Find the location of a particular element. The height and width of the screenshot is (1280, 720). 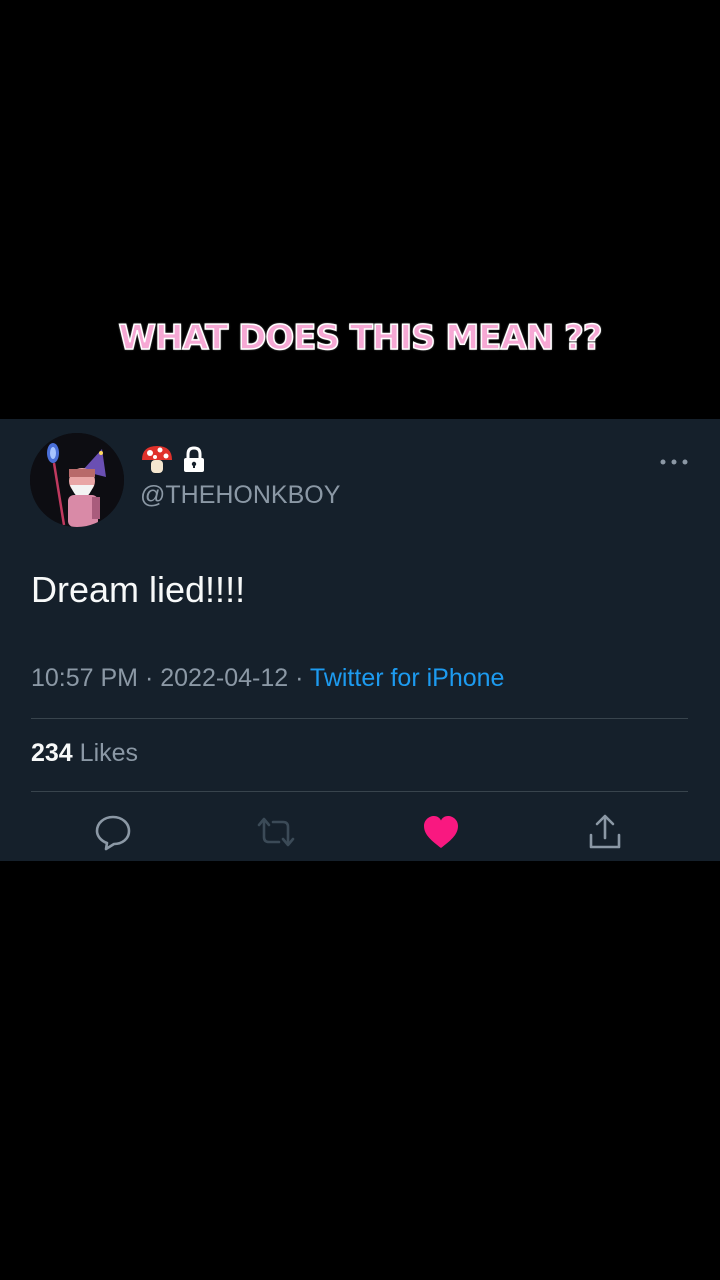

reply-button is located at coordinates (113, 832).